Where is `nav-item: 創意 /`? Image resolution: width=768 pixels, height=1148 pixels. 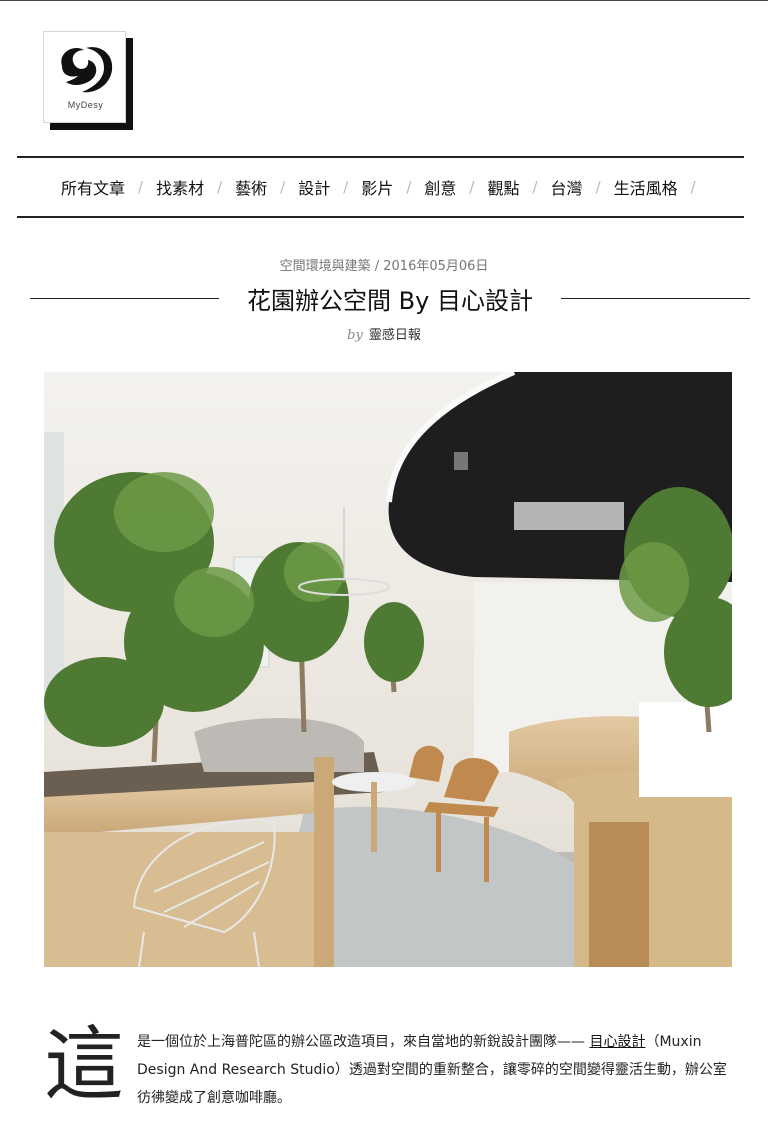 nav-item: 創意 / is located at coordinates (455, 187).